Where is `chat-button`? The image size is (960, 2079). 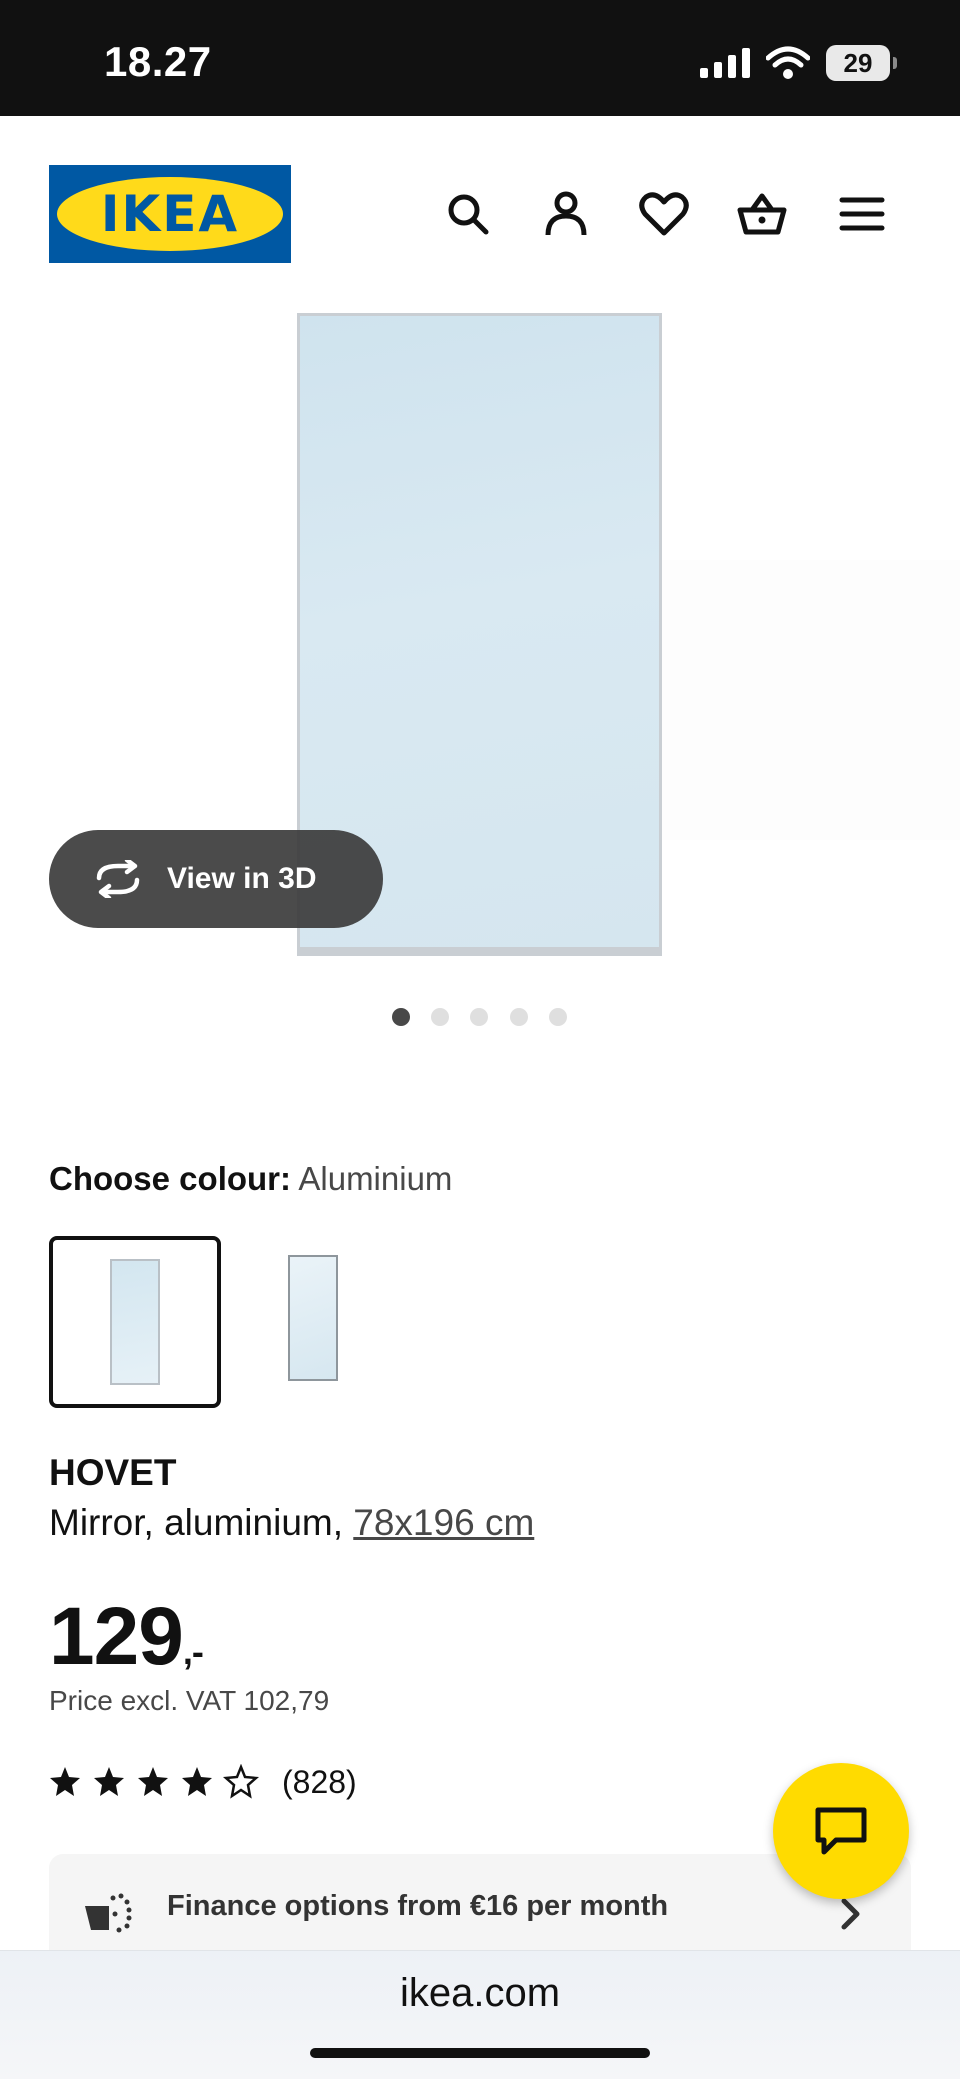
chat-button is located at coordinates (841, 1831).